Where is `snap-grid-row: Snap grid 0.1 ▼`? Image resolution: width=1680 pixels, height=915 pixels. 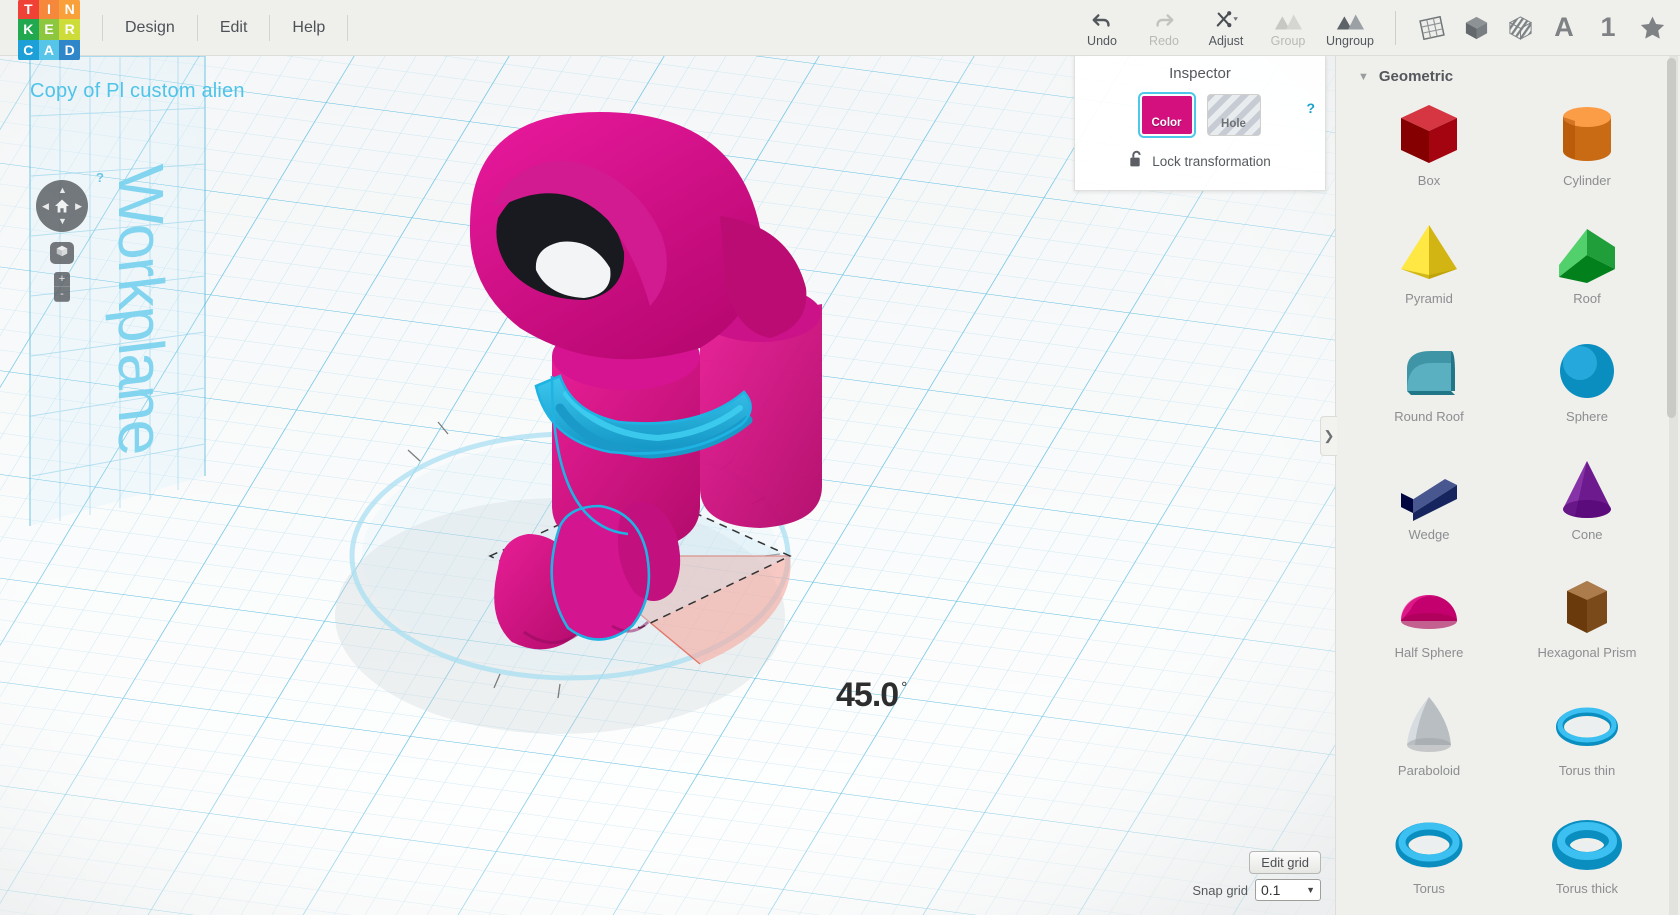
snap-grid-row: Snap grid 0.1 ▼ is located at coordinates (1256, 890).